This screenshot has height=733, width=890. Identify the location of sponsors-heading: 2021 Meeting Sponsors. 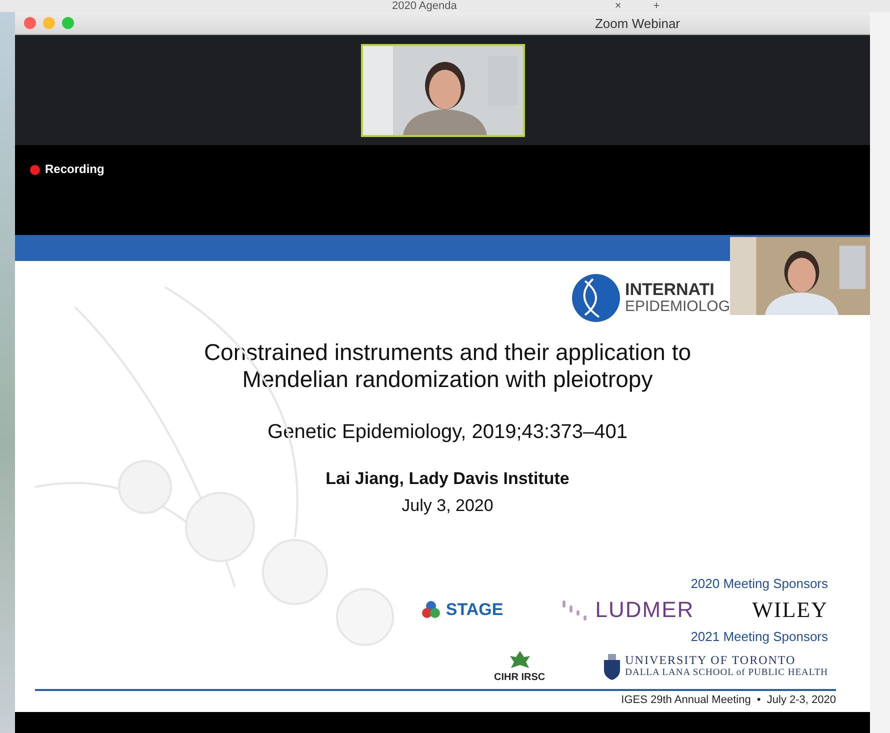
(759, 636).